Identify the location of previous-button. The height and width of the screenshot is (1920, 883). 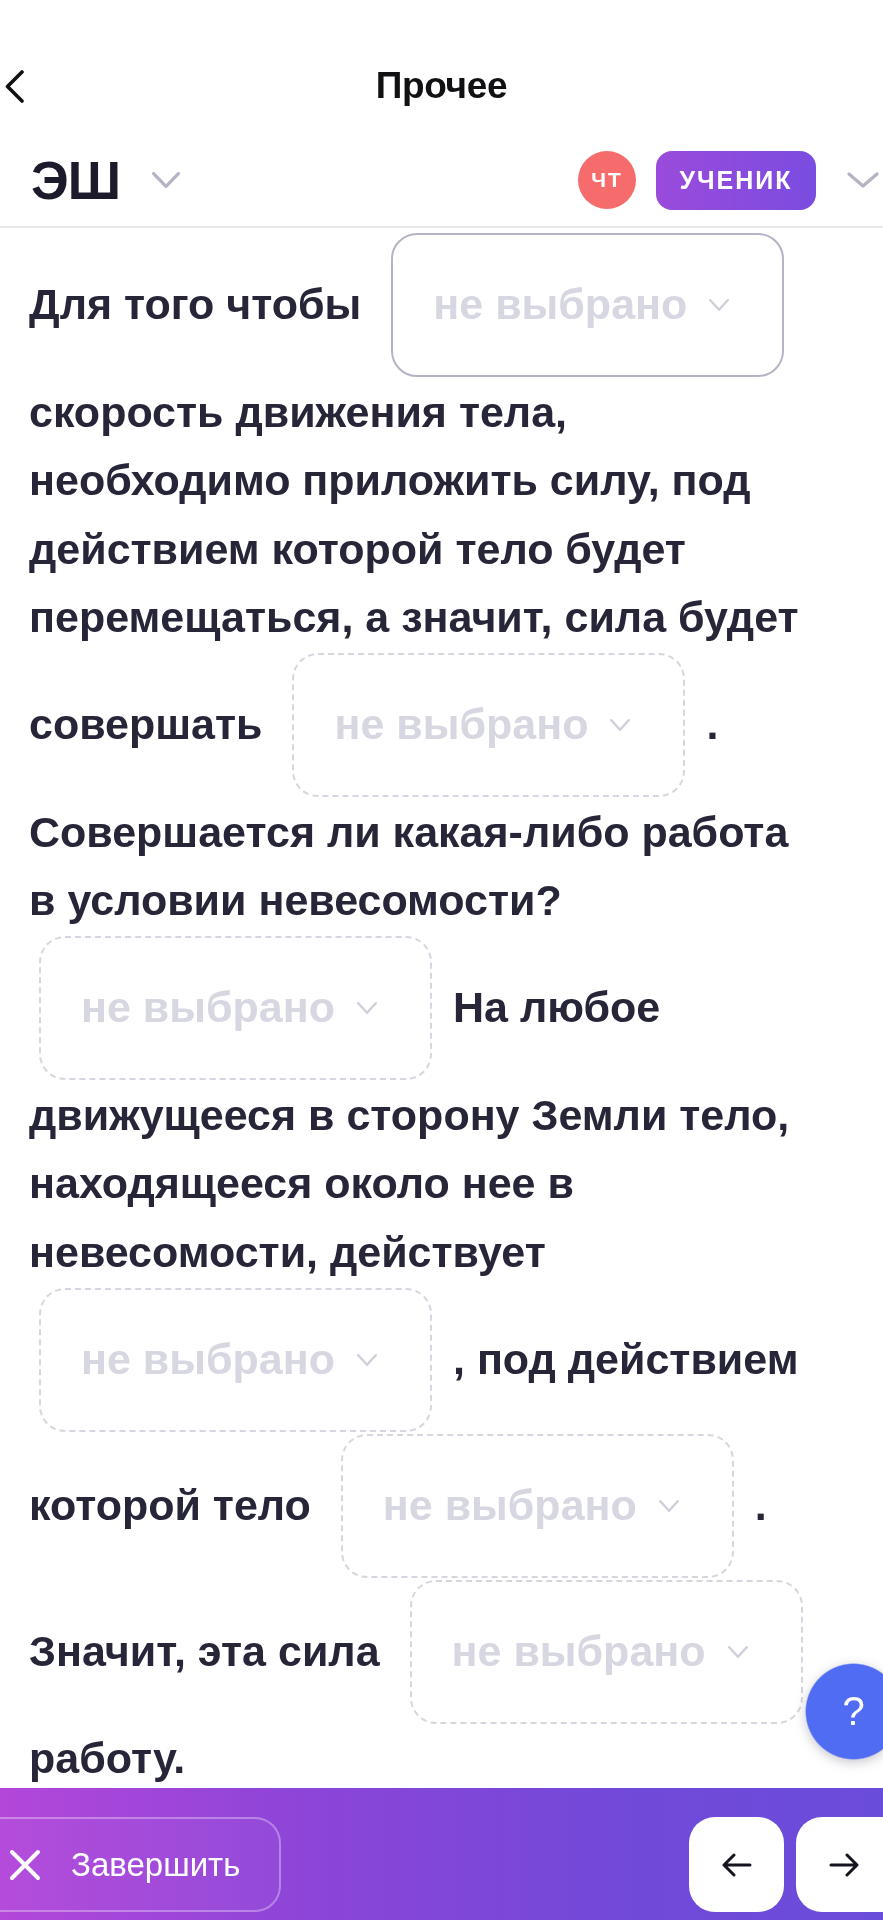
(736, 1864).